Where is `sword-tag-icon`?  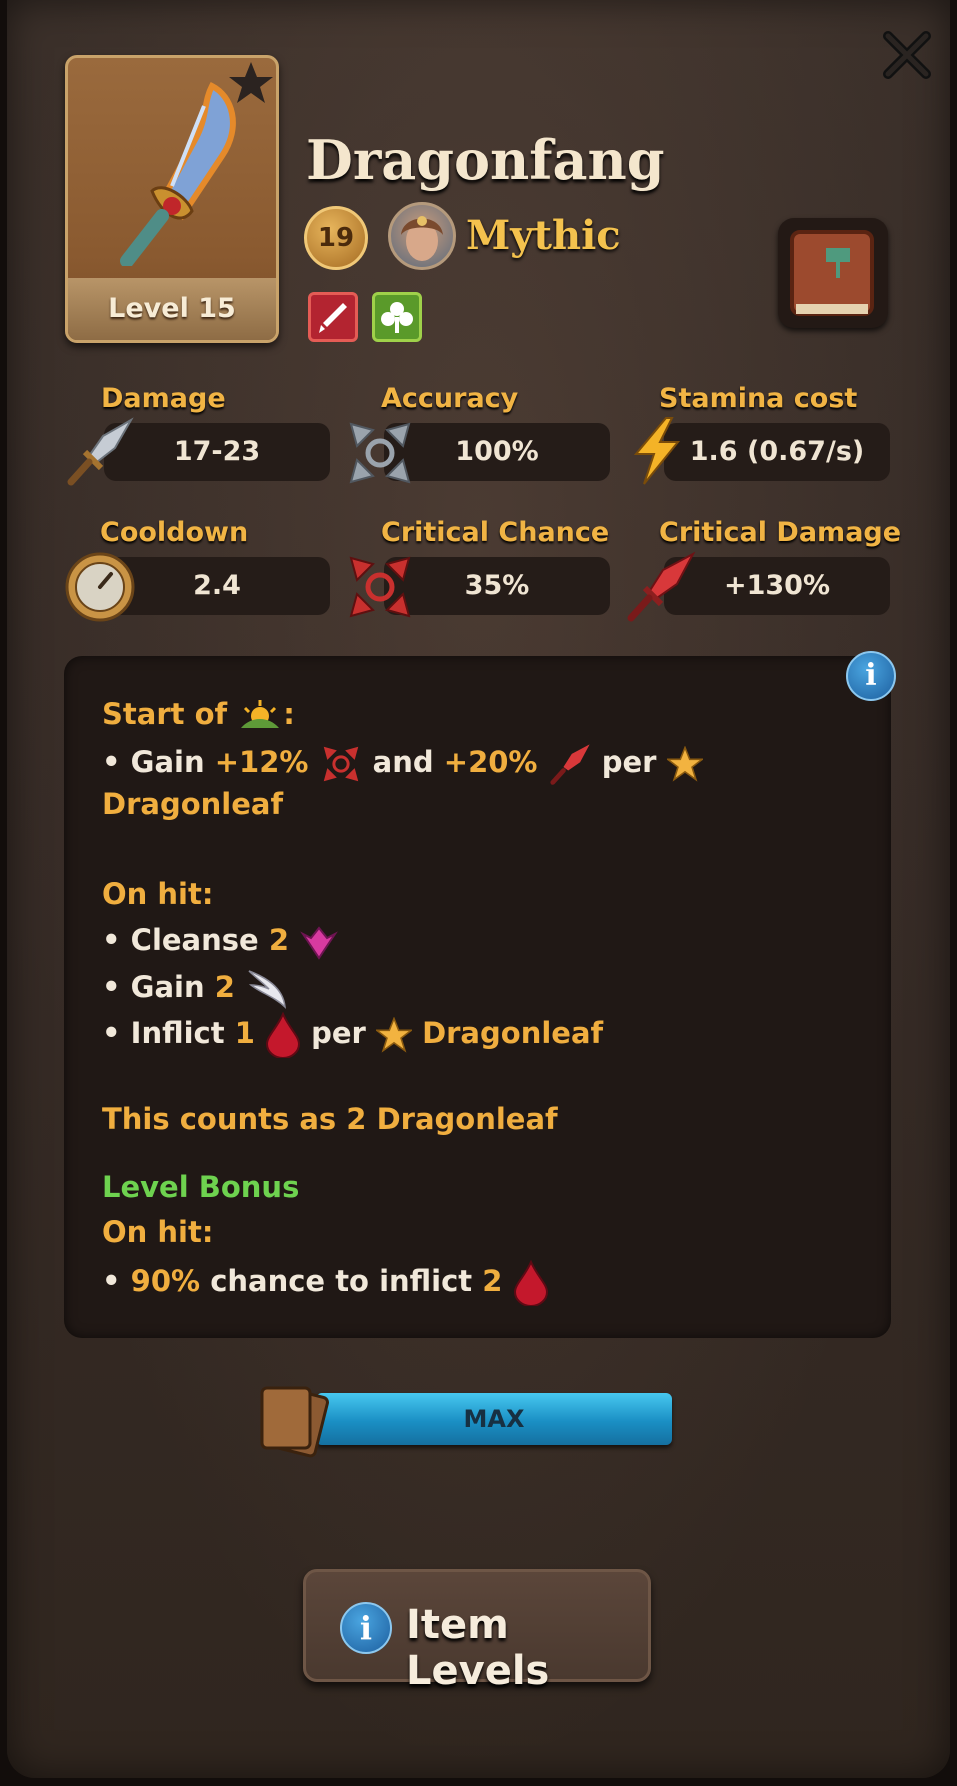 sword-tag-icon is located at coordinates (333, 317).